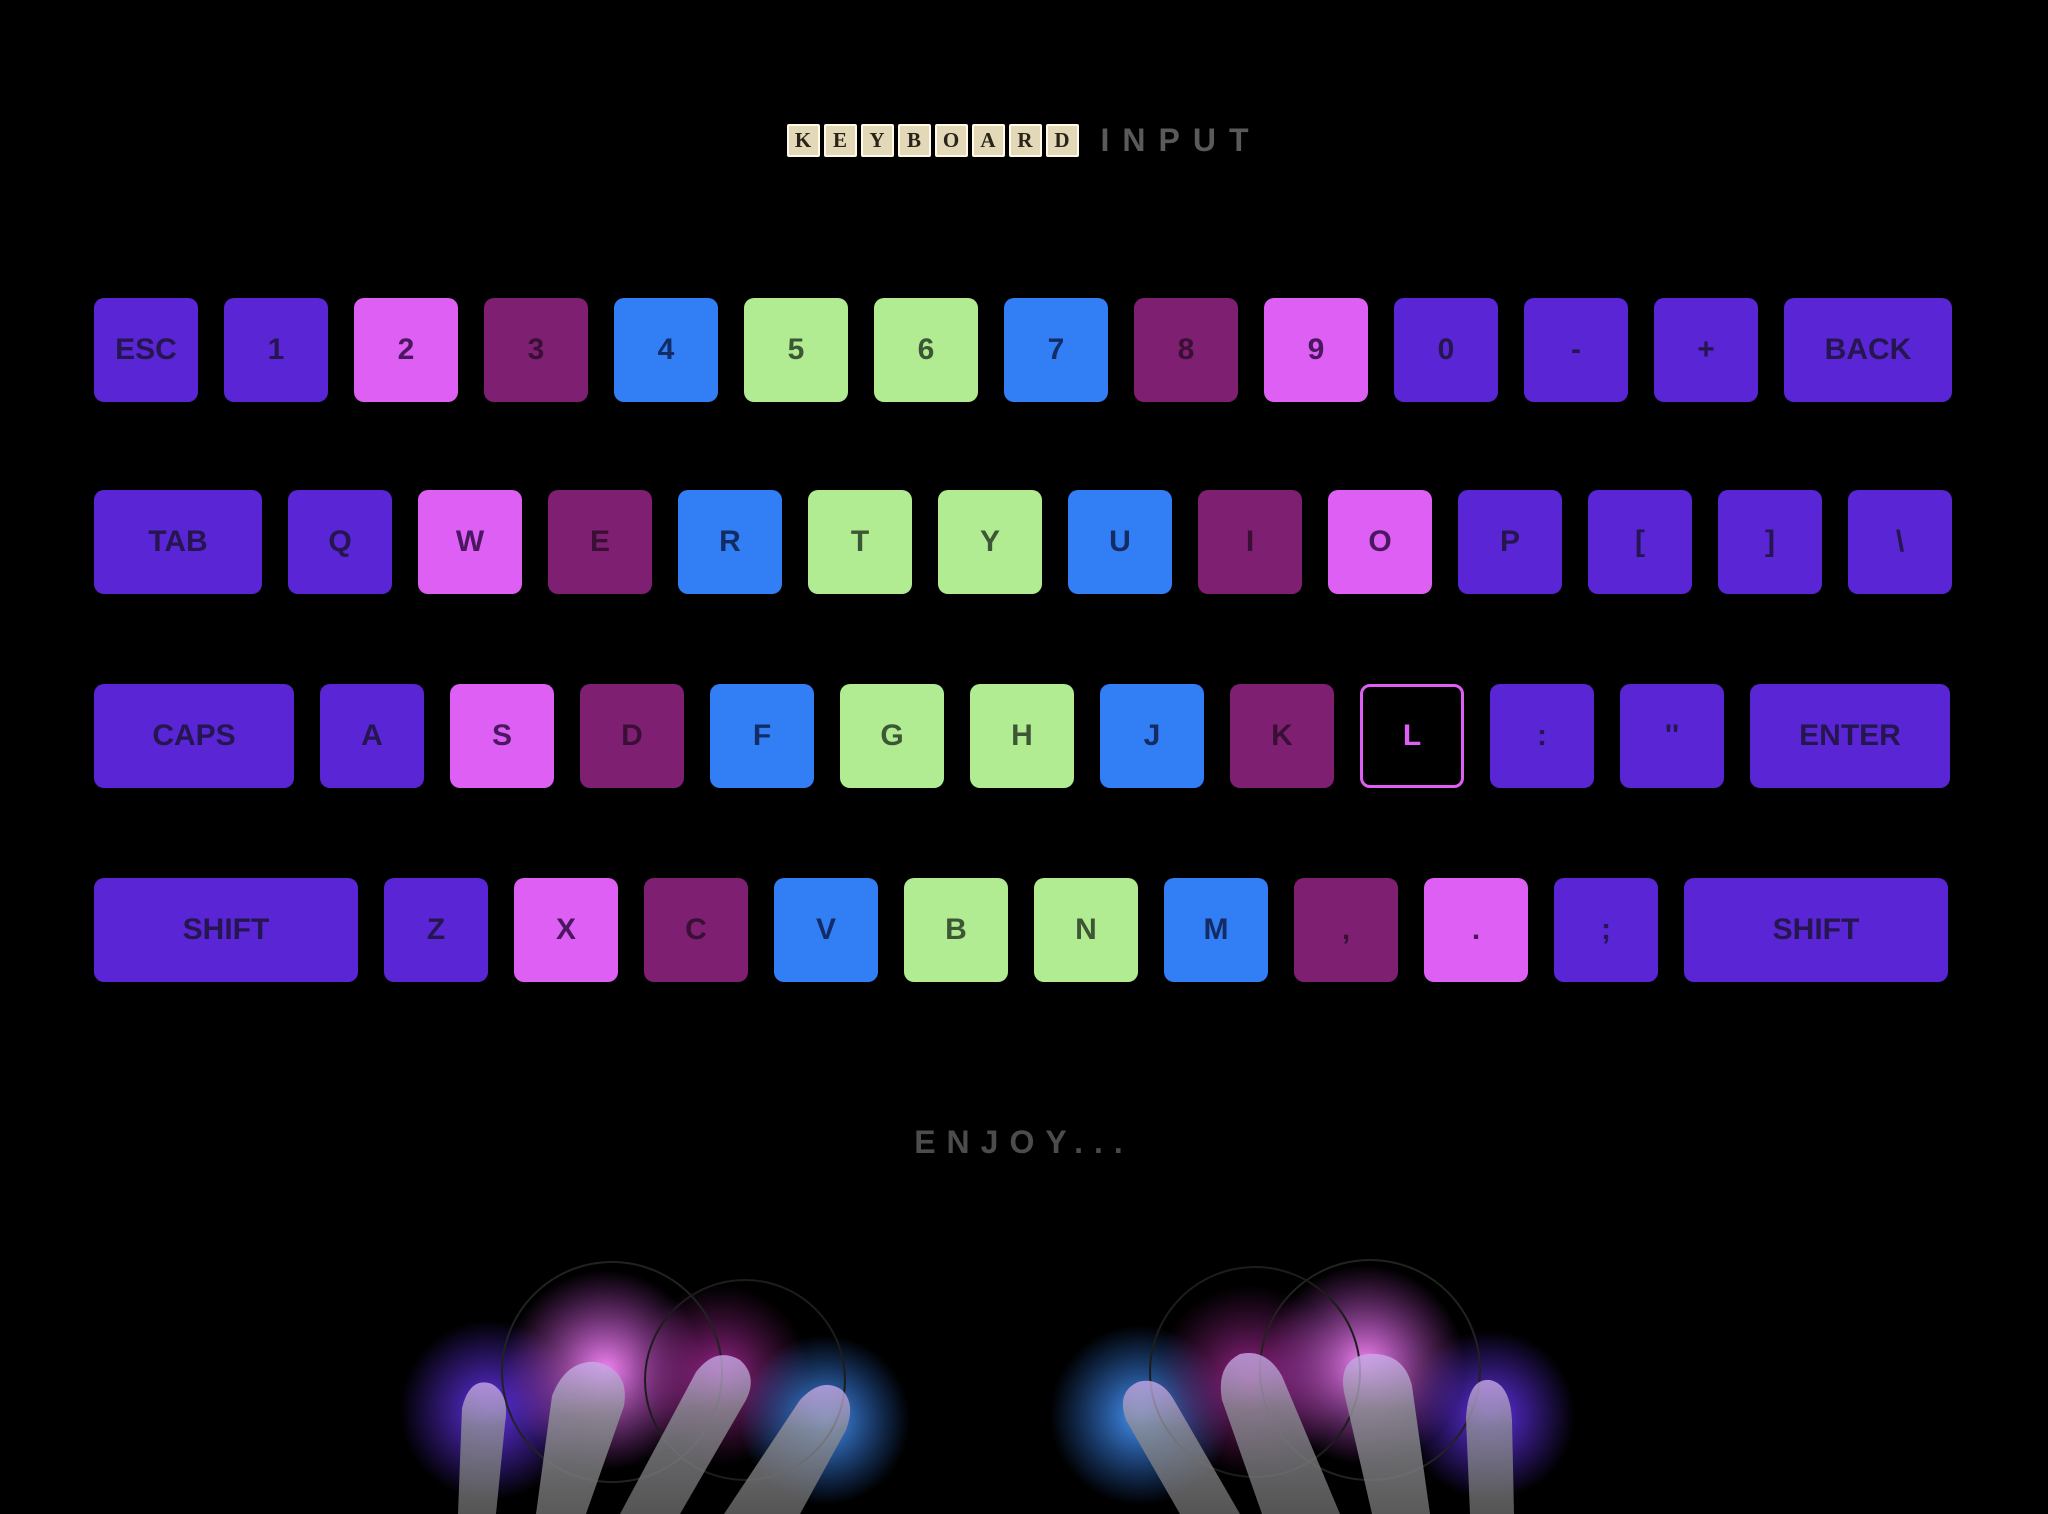  I want to click on key-semicolon: ;, so click(1606, 930).